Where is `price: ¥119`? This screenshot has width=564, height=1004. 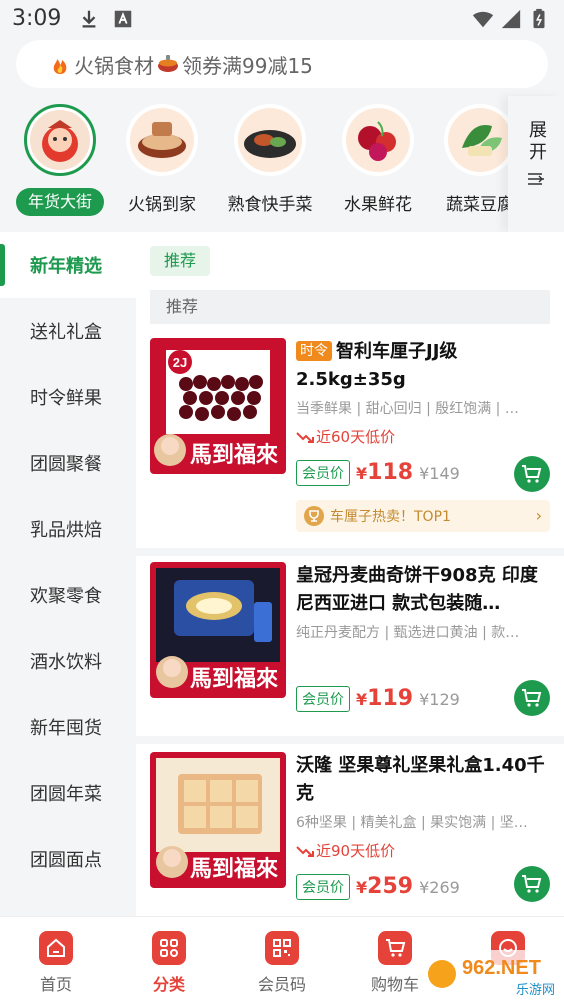 price: ¥119 is located at coordinates (384, 698).